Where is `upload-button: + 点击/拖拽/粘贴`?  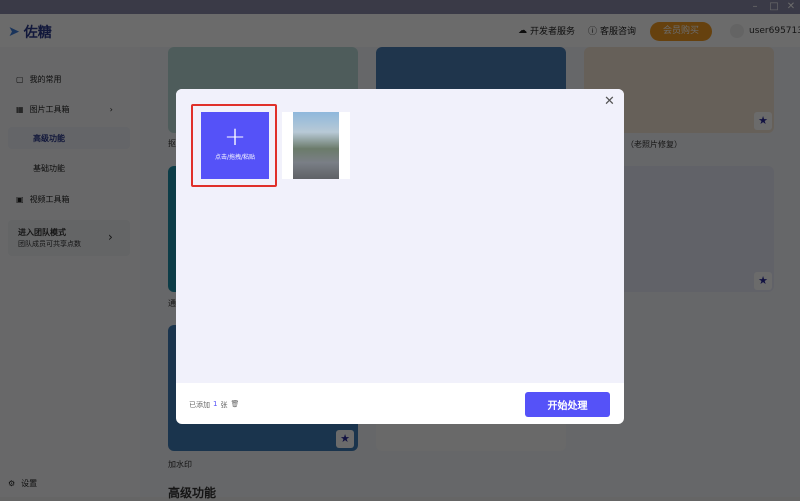 upload-button: + 点击/拖拽/粘贴 is located at coordinates (235, 145).